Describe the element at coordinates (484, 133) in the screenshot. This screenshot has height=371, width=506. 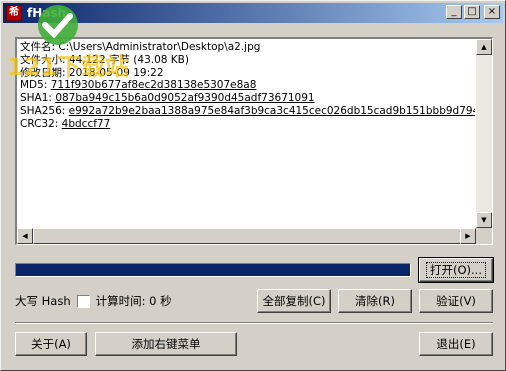
I see `vertical-scrollbar: ▲ ▼` at that location.